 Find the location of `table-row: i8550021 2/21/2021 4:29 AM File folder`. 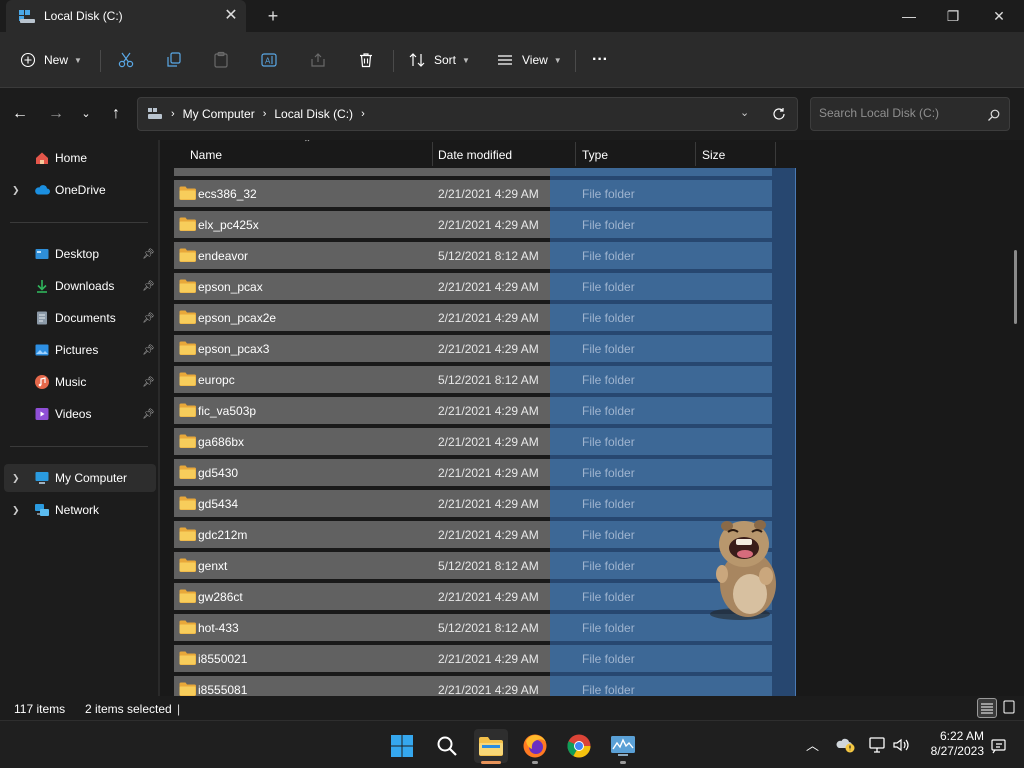

table-row: i8550021 2/21/2021 4:29 AM File folder is located at coordinates (473, 658).